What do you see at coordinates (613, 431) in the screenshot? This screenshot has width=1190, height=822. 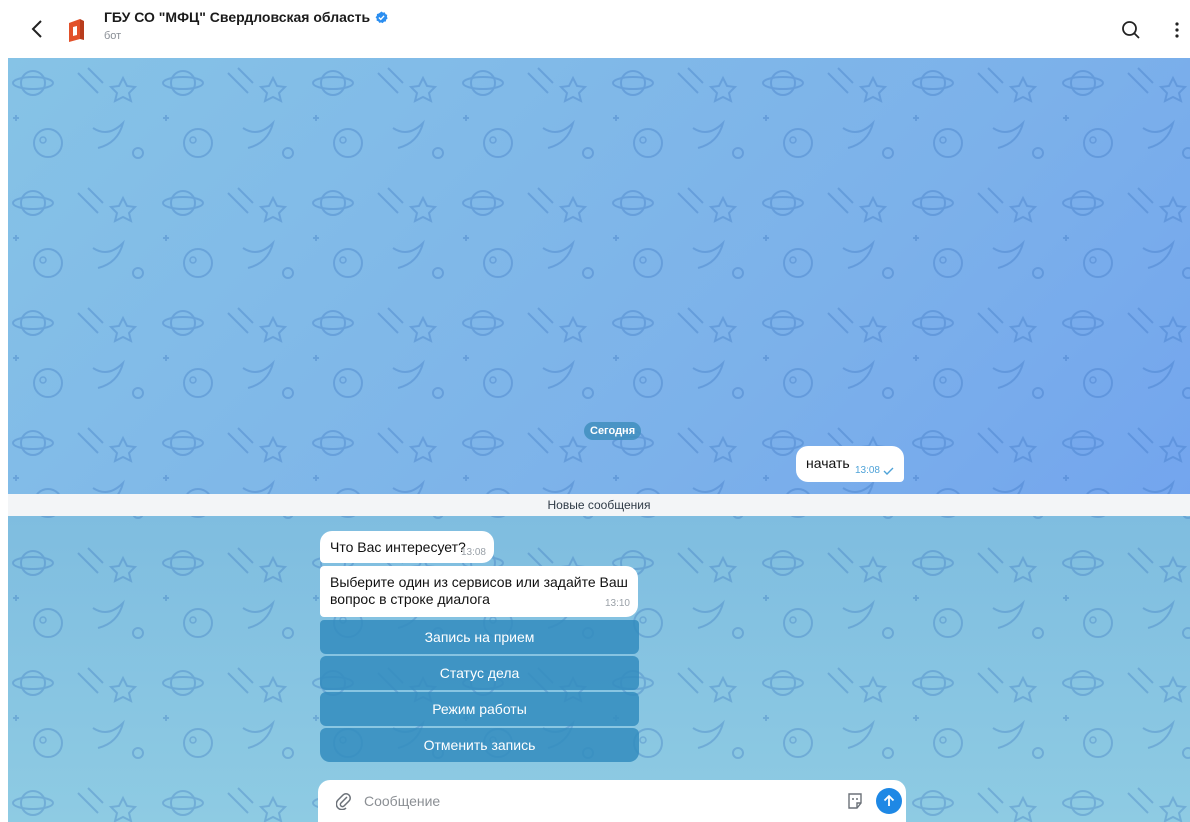 I see `date-separator: Сегодня` at bounding box center [613, 431].